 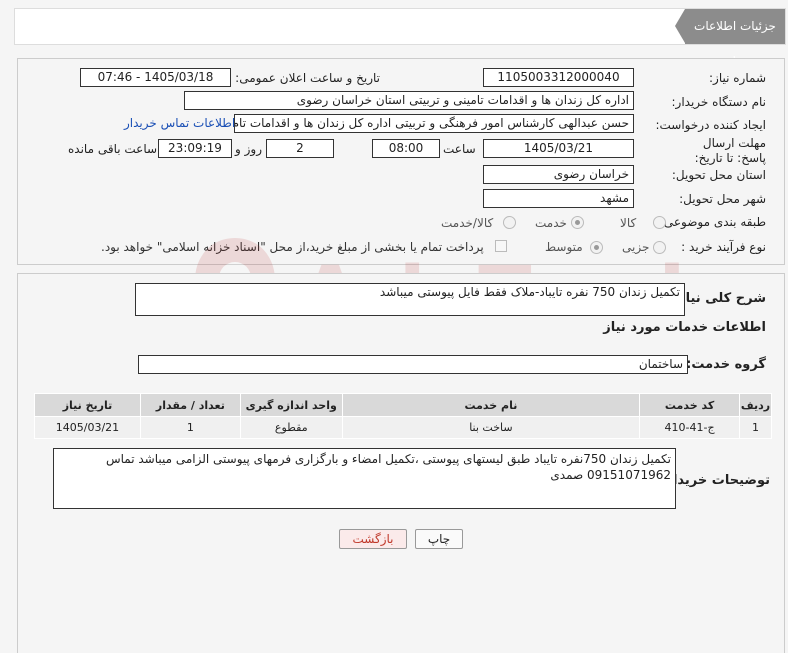 I want to click on cell-quantity: 1, so click(x=190, y=427).